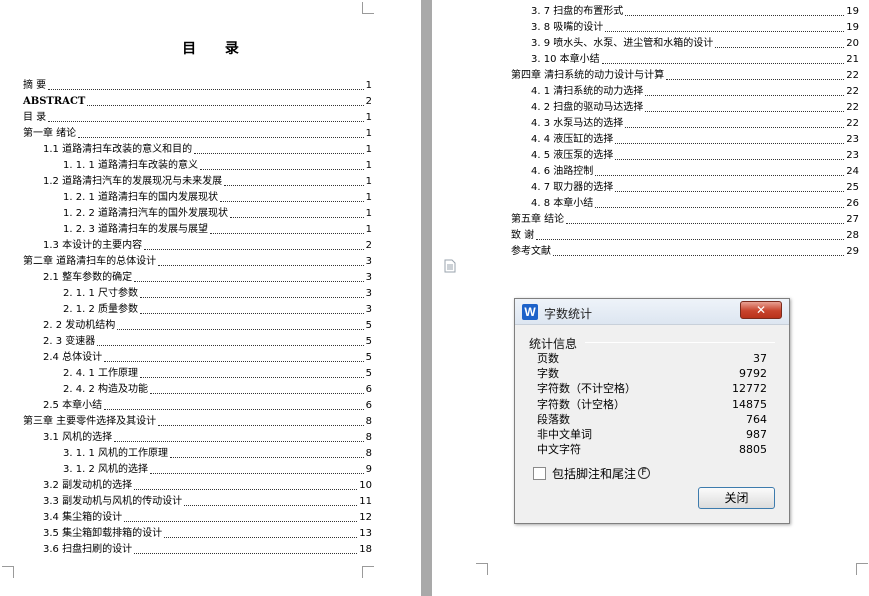 This screenshot has height=596, width=869. I want to click on toc-entry: 3.6 扫盘扫刷的设计 18, so click(207, 548).